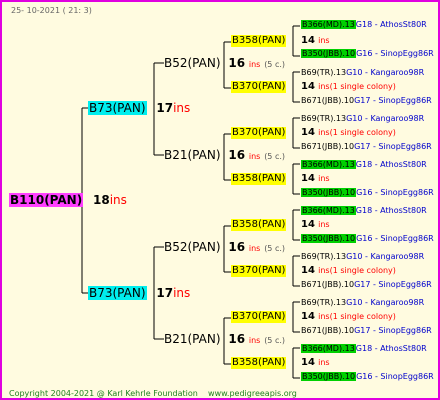  What do you see at coordinates (101, 200) in the screenshot?
I see `root-ins-num: 18` at bounding box center [101, 200].